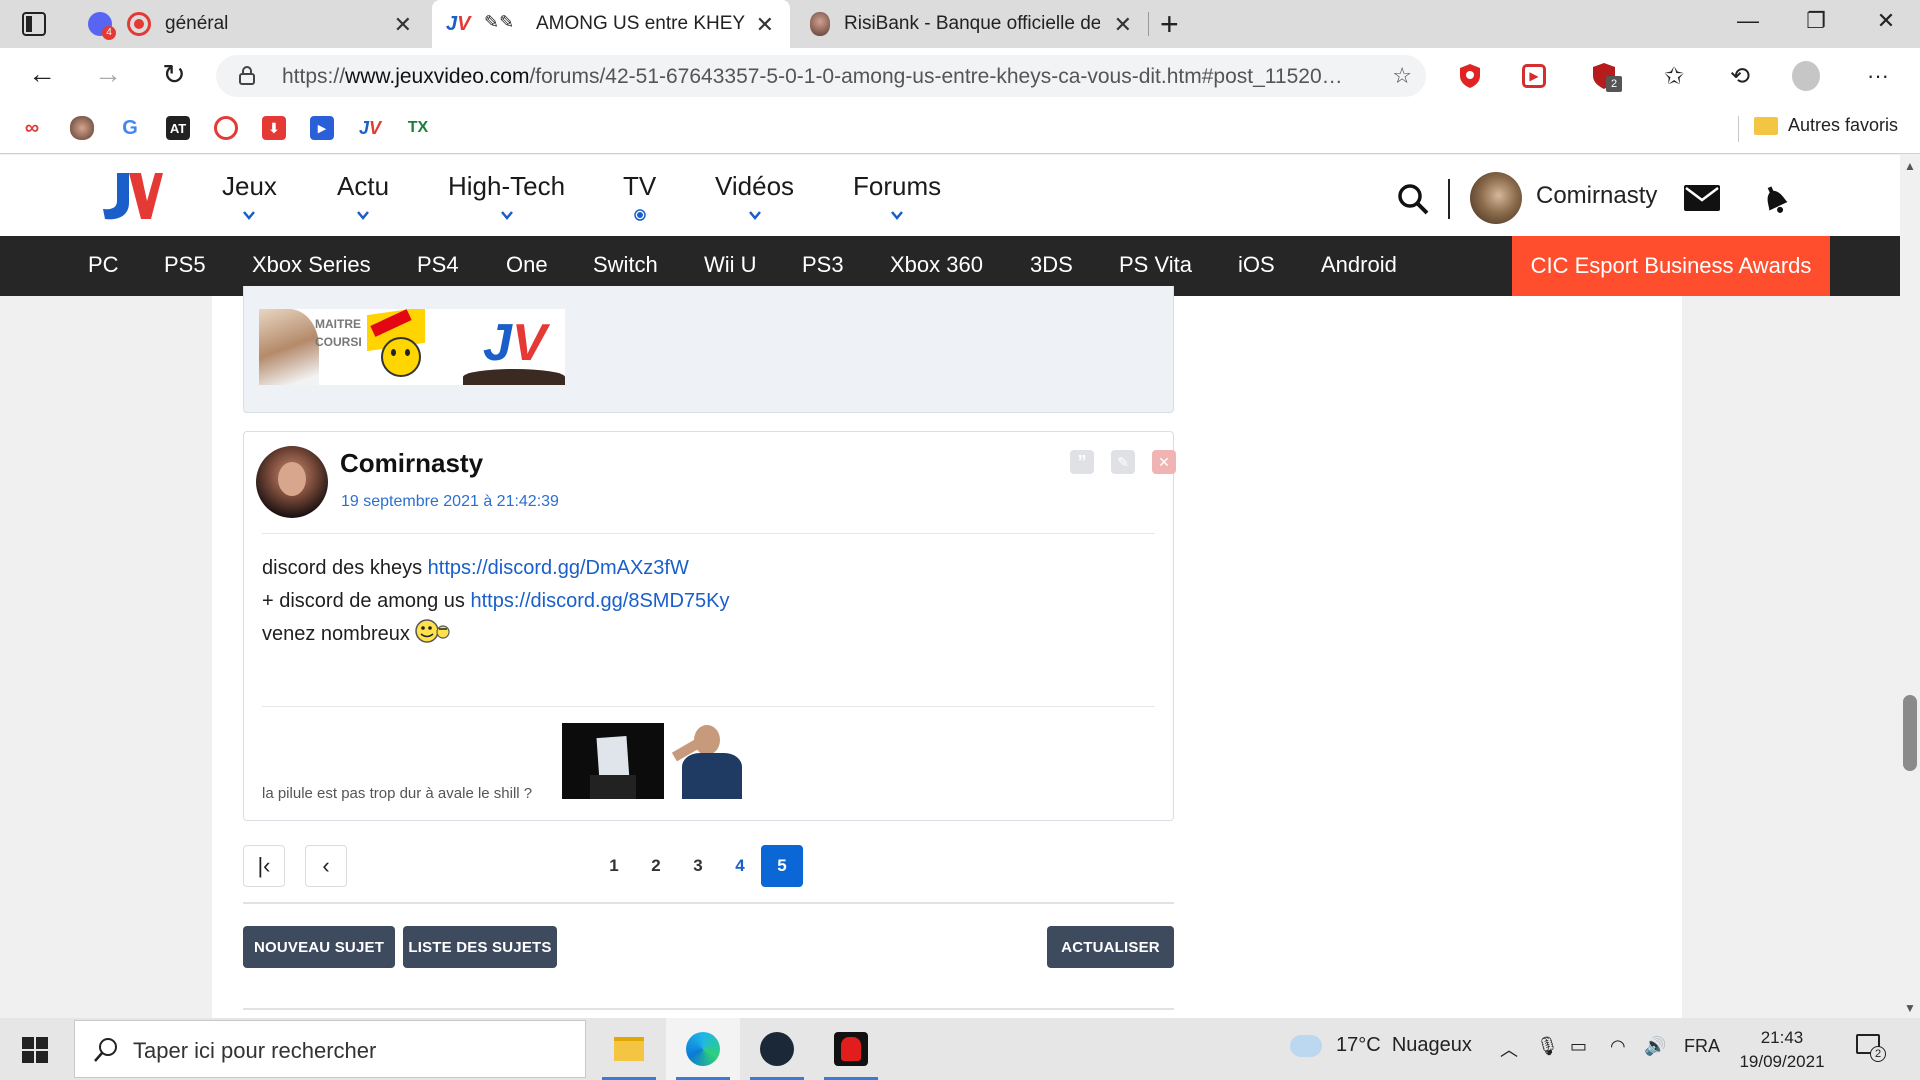 The width and height of the screenshot is (1920, 1080). I want to click on maximize-button: ❐, so click(1816, 21).